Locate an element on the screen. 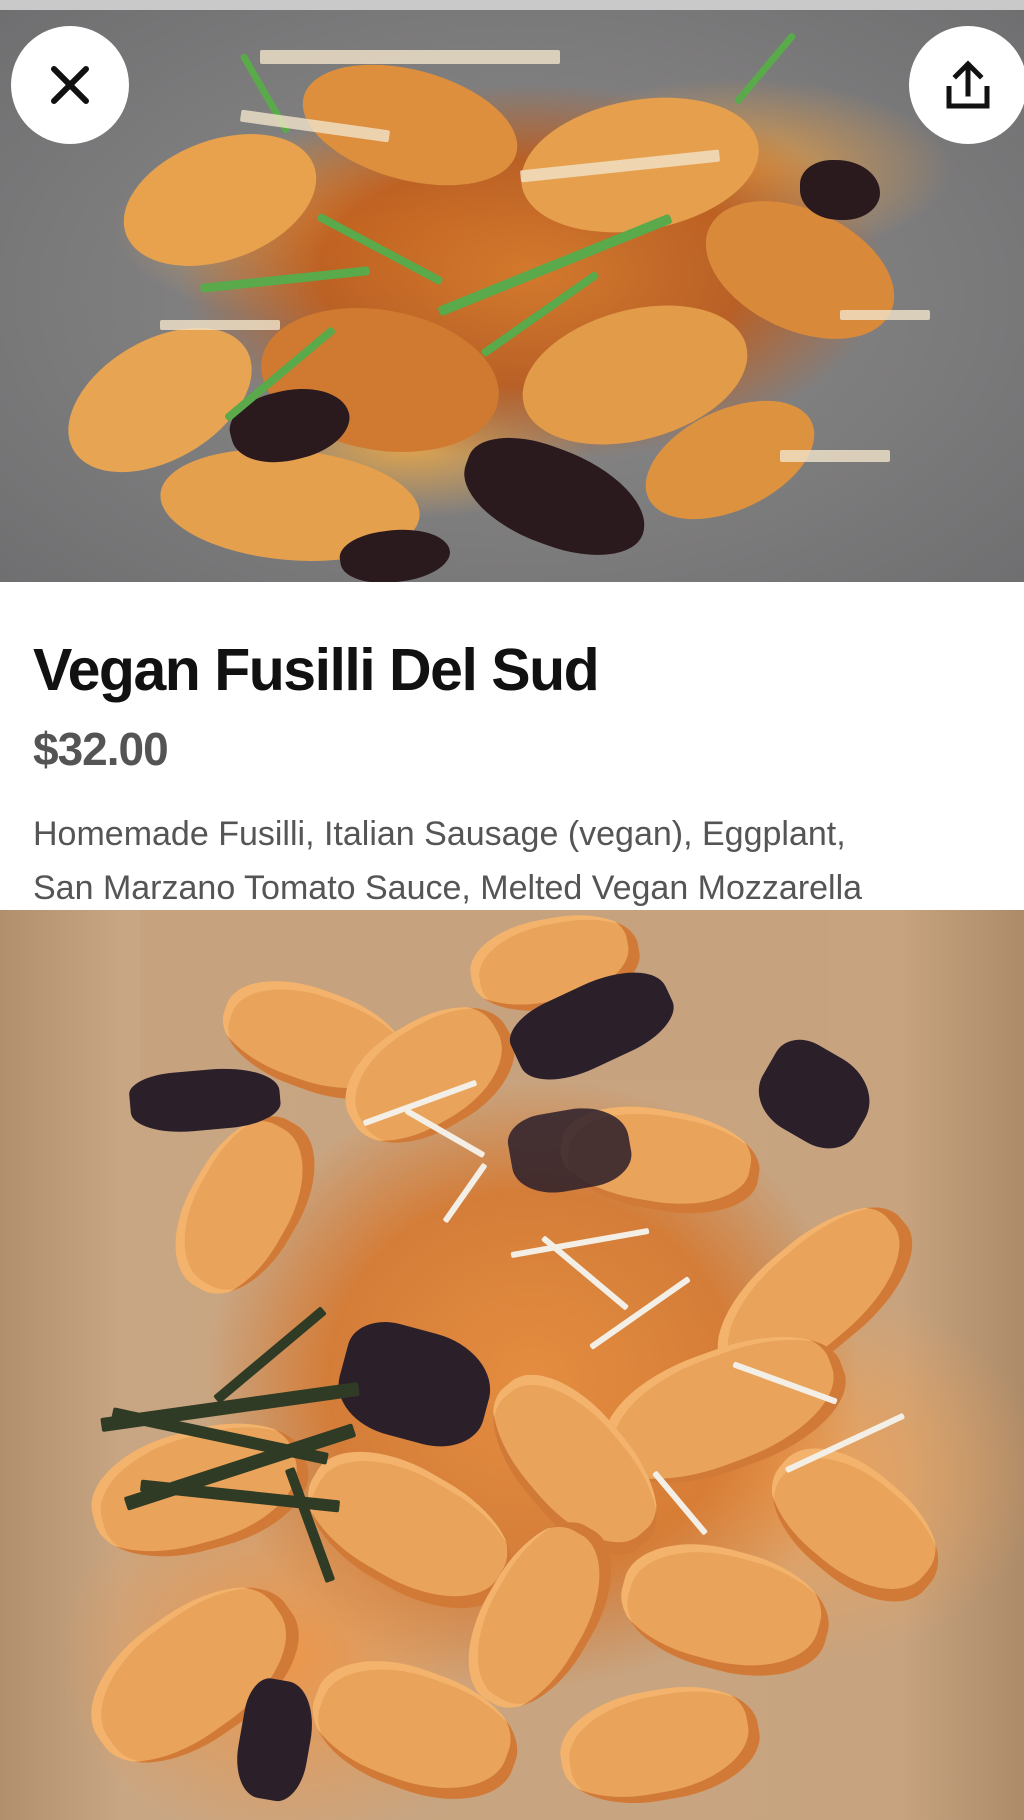 This screenshot has height=1820, width=1024. item-price: $32.00 is located at coordinates (101, 749).